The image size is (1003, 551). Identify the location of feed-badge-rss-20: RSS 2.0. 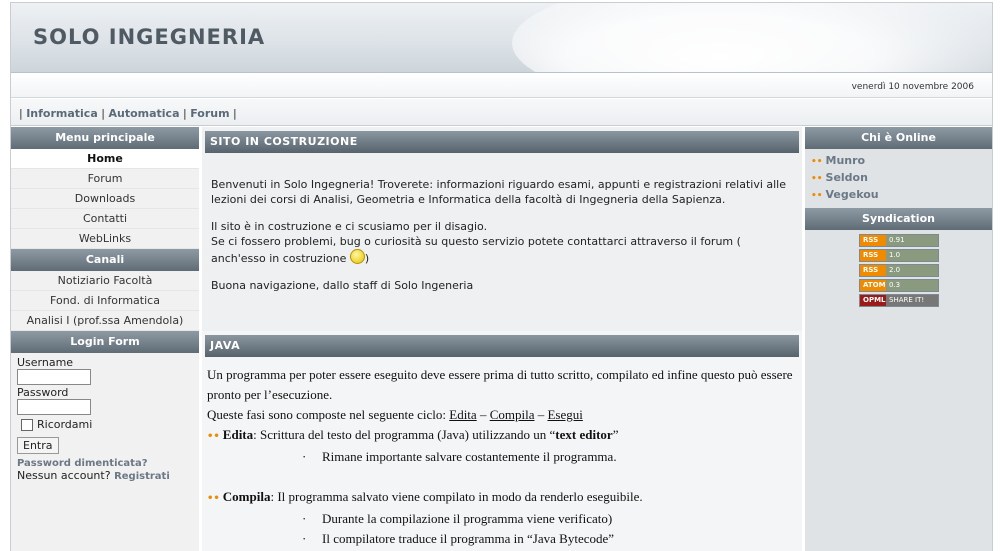
(899, 270).